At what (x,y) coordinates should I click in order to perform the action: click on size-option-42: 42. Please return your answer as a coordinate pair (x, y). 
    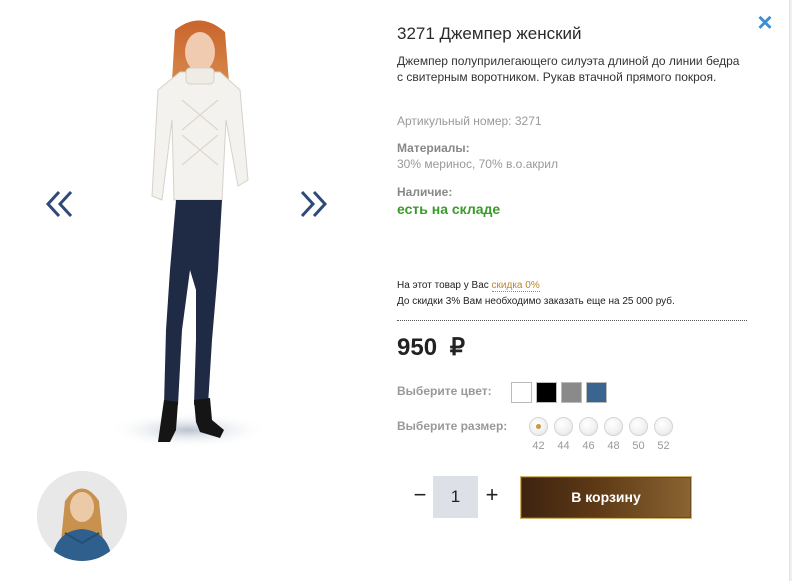
    Looking at the image, I should click on (538, 434).